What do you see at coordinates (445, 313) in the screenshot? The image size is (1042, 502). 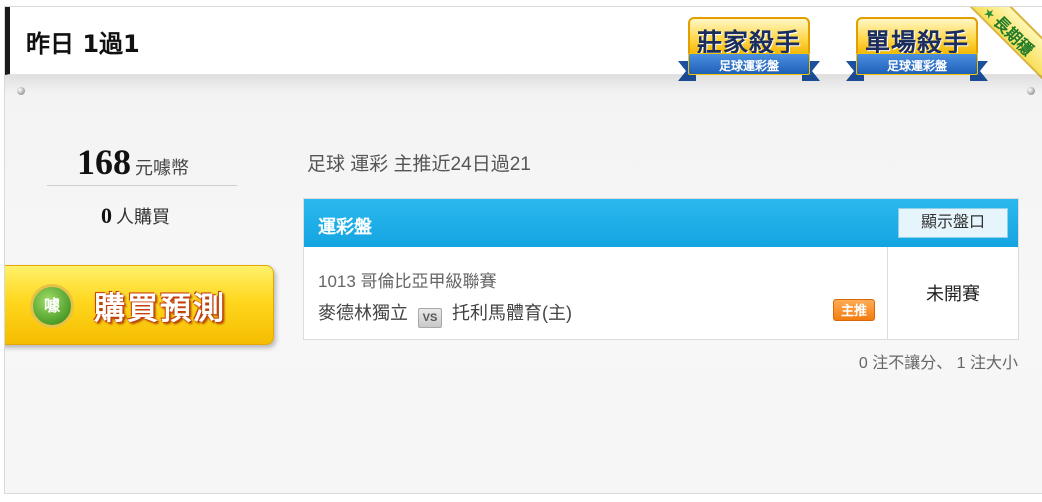 I see `game-teams: 麥德林獨立 VS 托利馬體育(主)` at bounding box center [445, 313].